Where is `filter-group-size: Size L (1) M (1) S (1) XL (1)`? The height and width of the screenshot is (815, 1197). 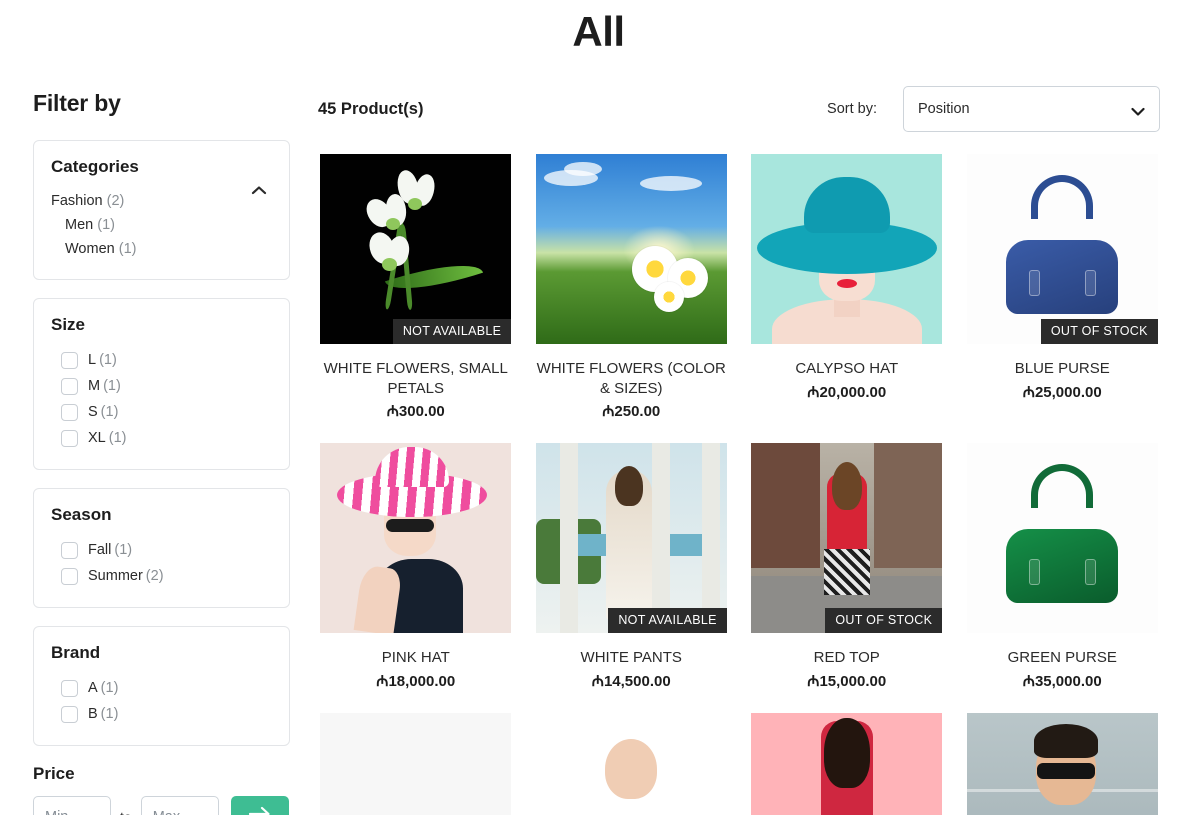 filter-group-size: Size L (1) M (1) S (1) XL (1) is located at coordinates (161, 384).